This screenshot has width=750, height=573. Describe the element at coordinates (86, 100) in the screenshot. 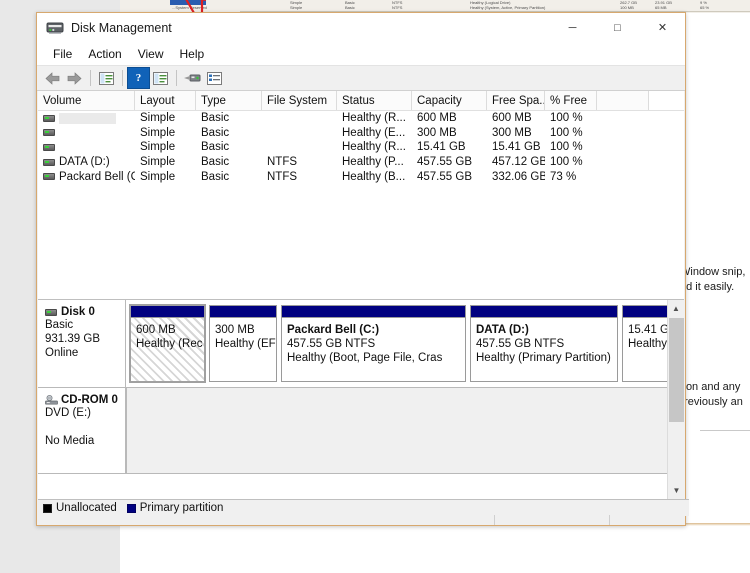

I see `column-header-volume: Volume` at that location.